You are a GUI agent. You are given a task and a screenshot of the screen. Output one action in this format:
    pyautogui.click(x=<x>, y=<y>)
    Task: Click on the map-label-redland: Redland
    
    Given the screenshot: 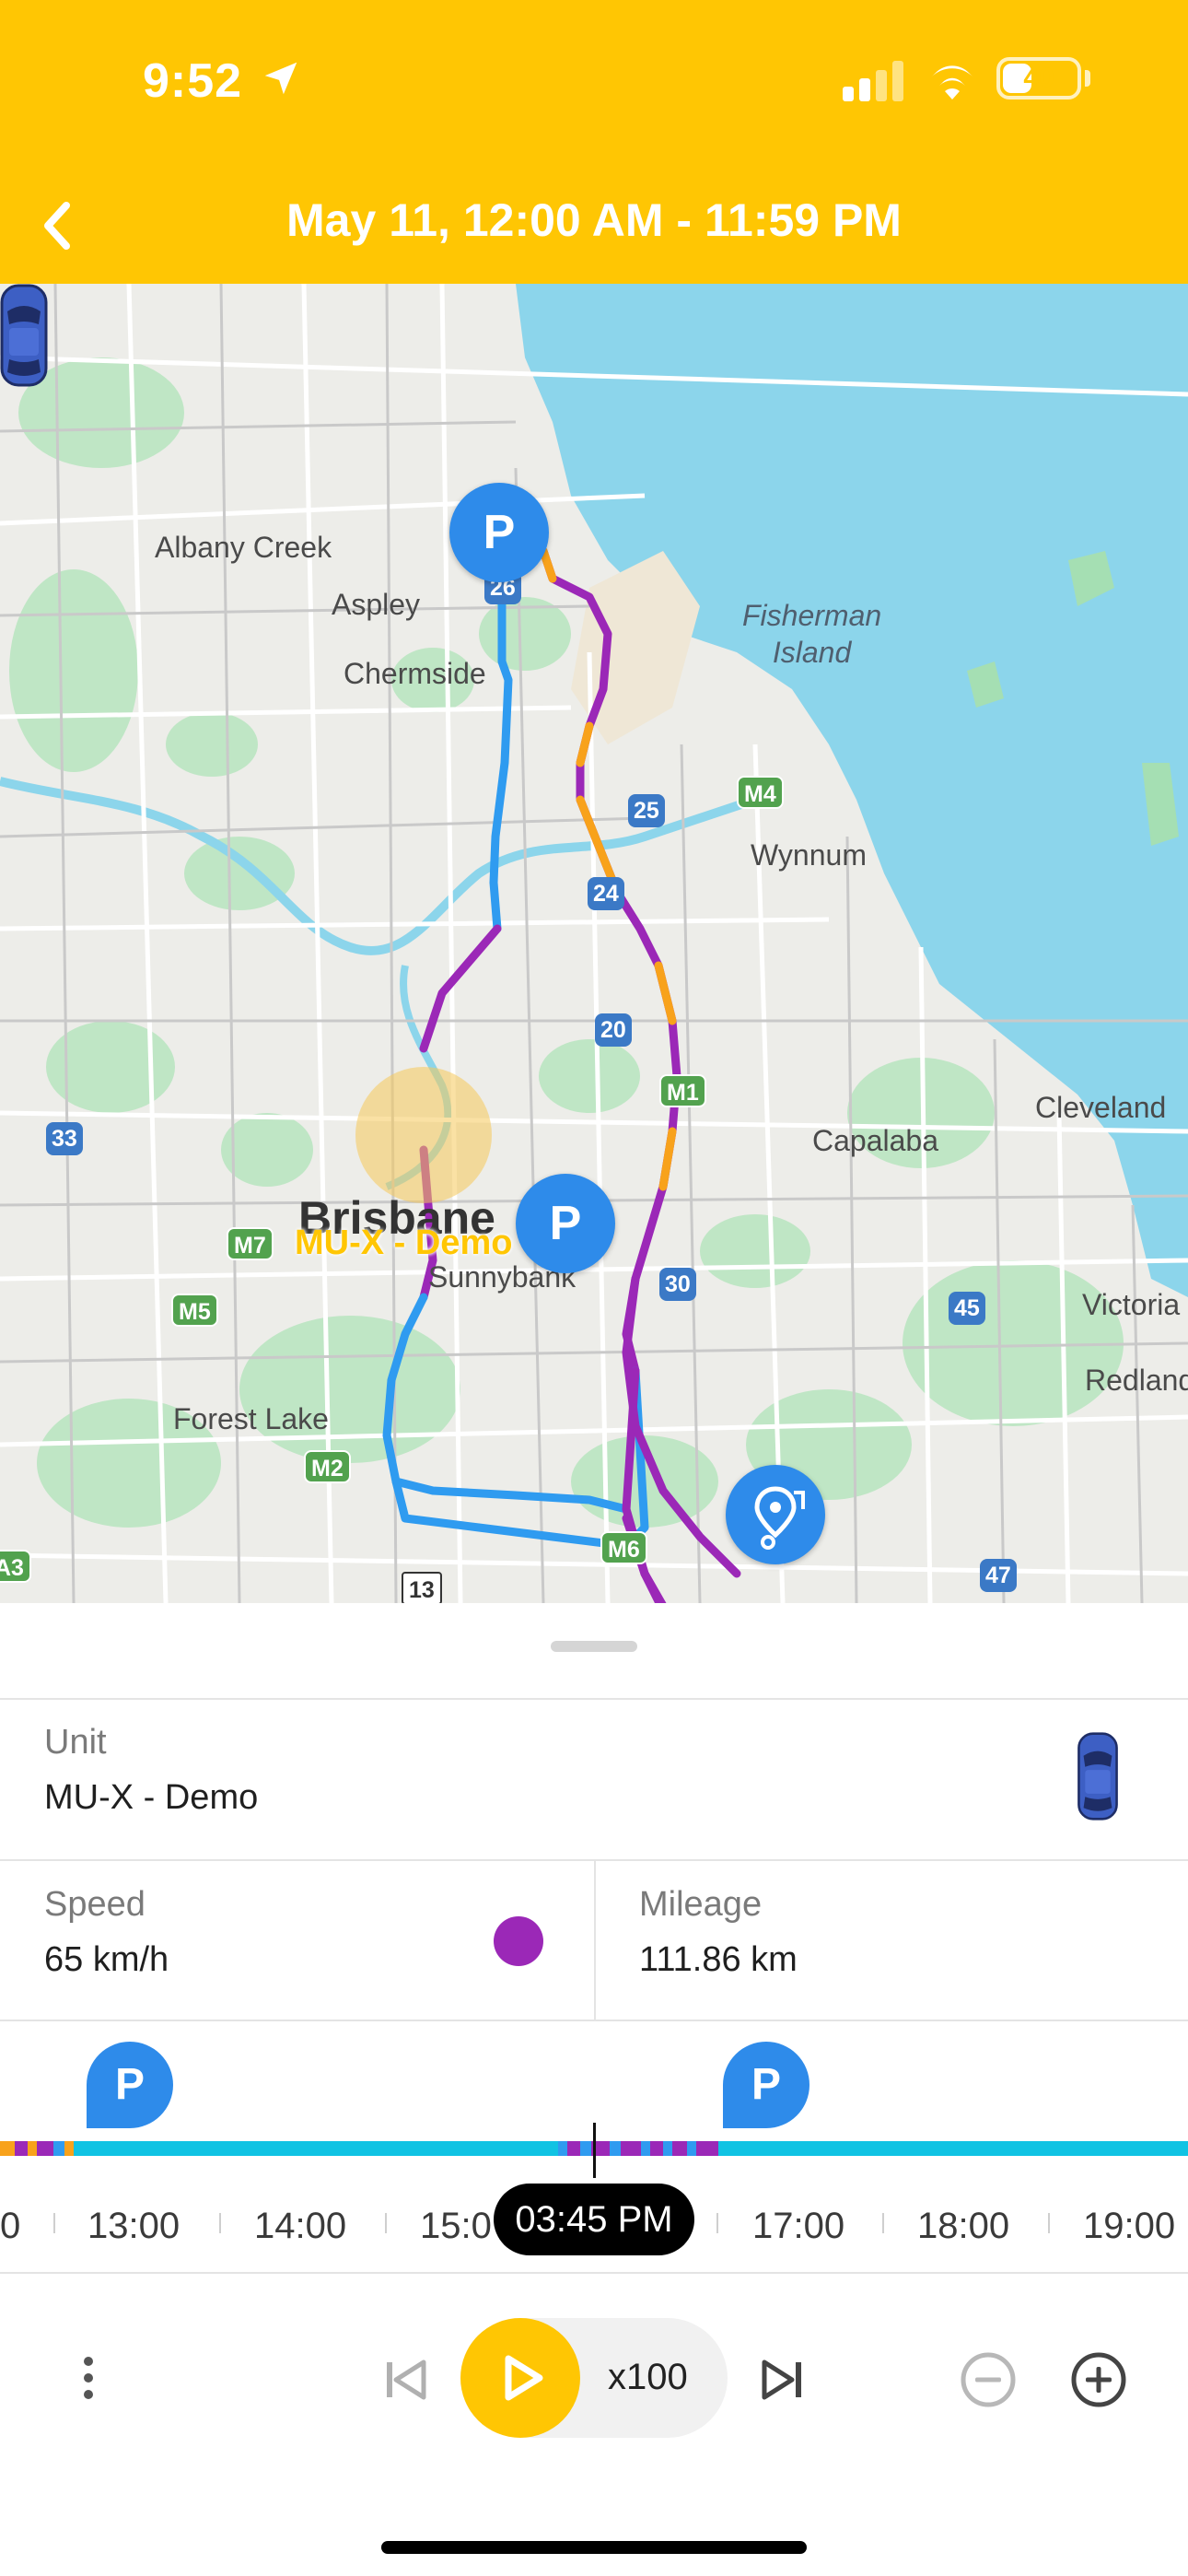 What is the action you would take?
    pyautogui.click(x=1136, y=1381)
    